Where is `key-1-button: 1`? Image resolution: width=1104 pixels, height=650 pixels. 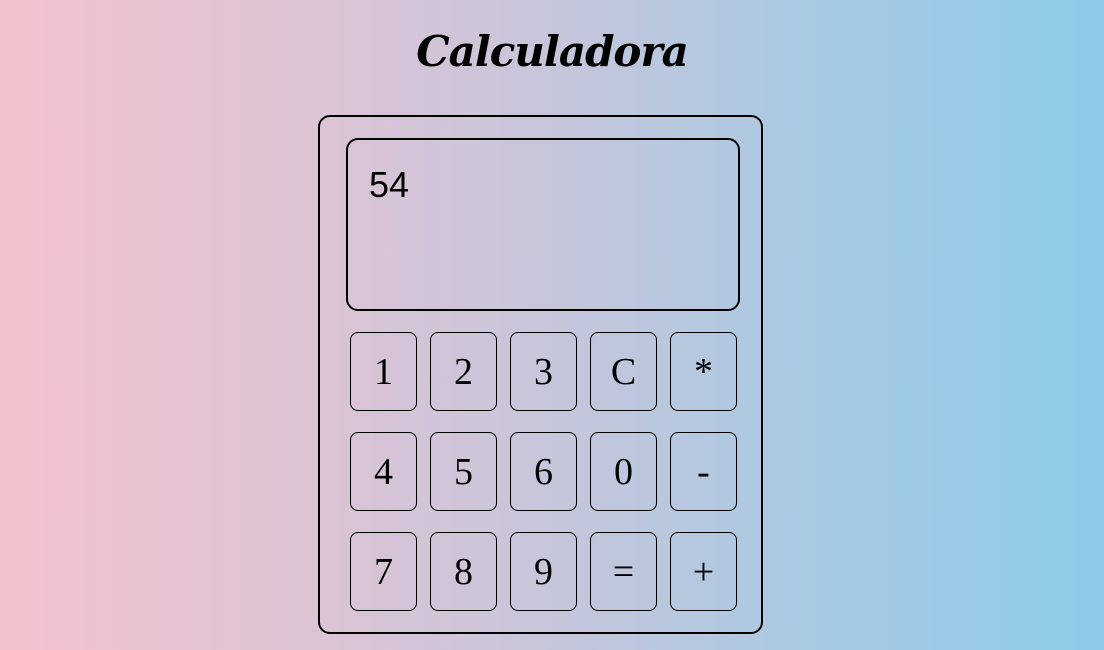
key-1-button: 1 is located at coordinates (383, 371).